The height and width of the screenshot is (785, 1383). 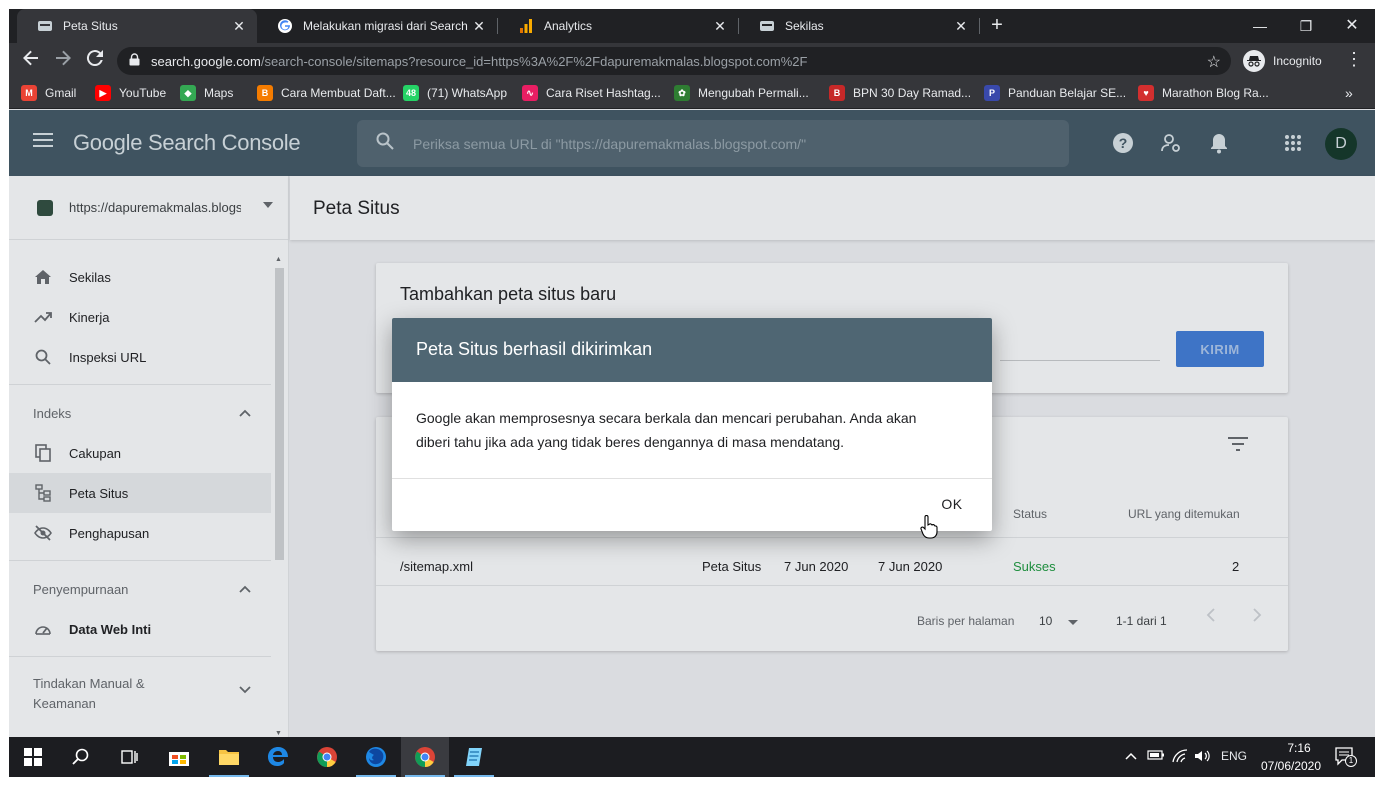 I want to click on battery-icon, so click(x=1156, y=756).